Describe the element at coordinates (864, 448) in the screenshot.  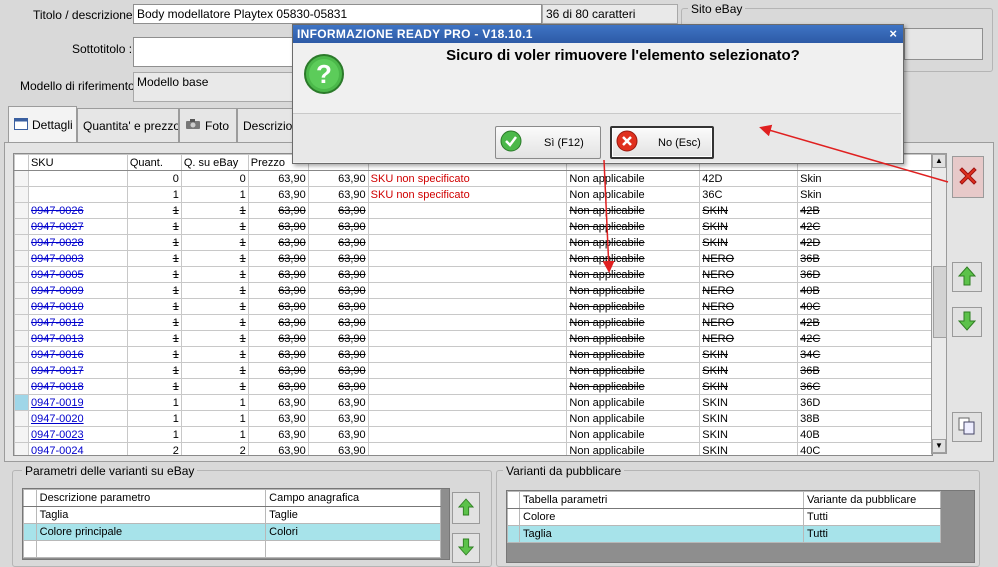
I see `param-2-cell: 40C` at that location.